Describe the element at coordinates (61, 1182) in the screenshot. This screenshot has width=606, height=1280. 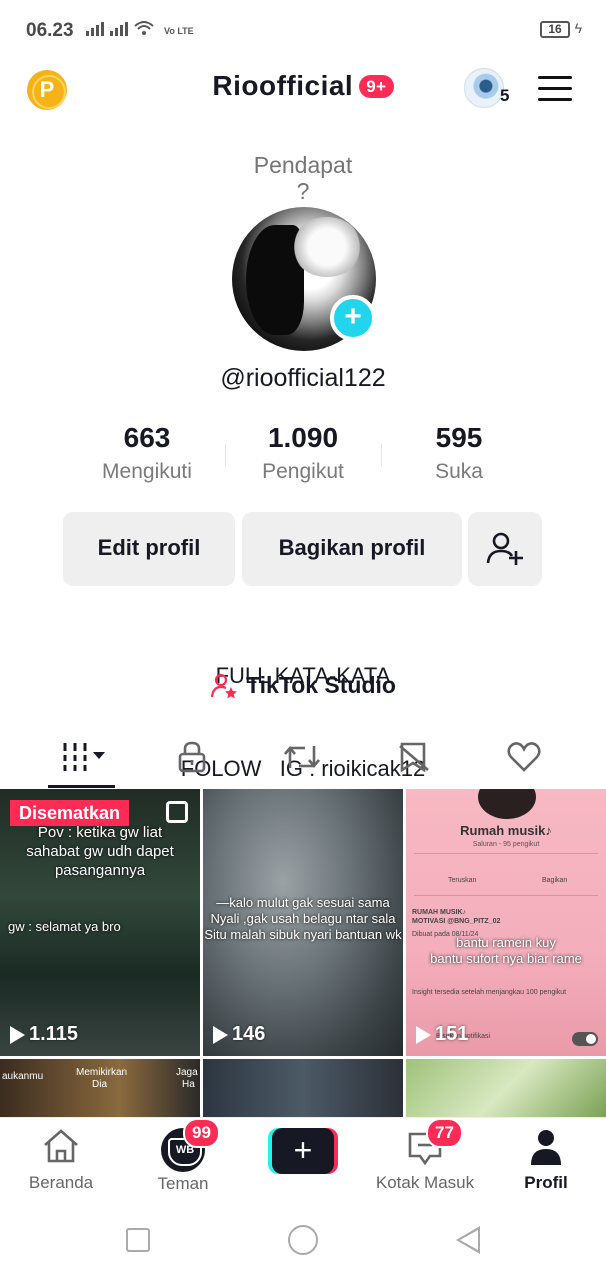
I see `nav-home-label: Beranda` at that location.